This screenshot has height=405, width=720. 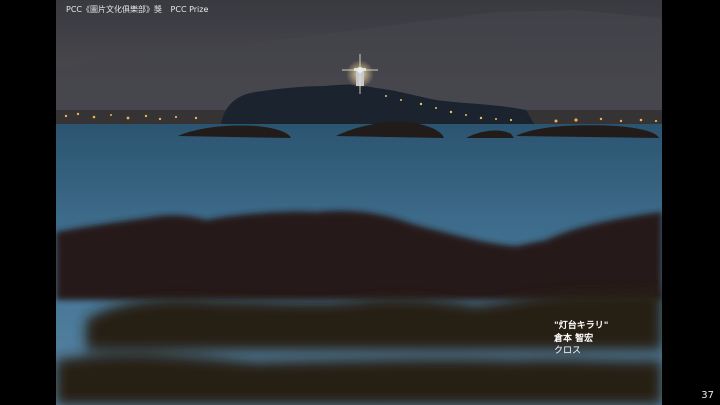 I want to click on award-caption: PCC《圖片文化俱樂部》獎 PCC Prize, so click(x=140, y=9).